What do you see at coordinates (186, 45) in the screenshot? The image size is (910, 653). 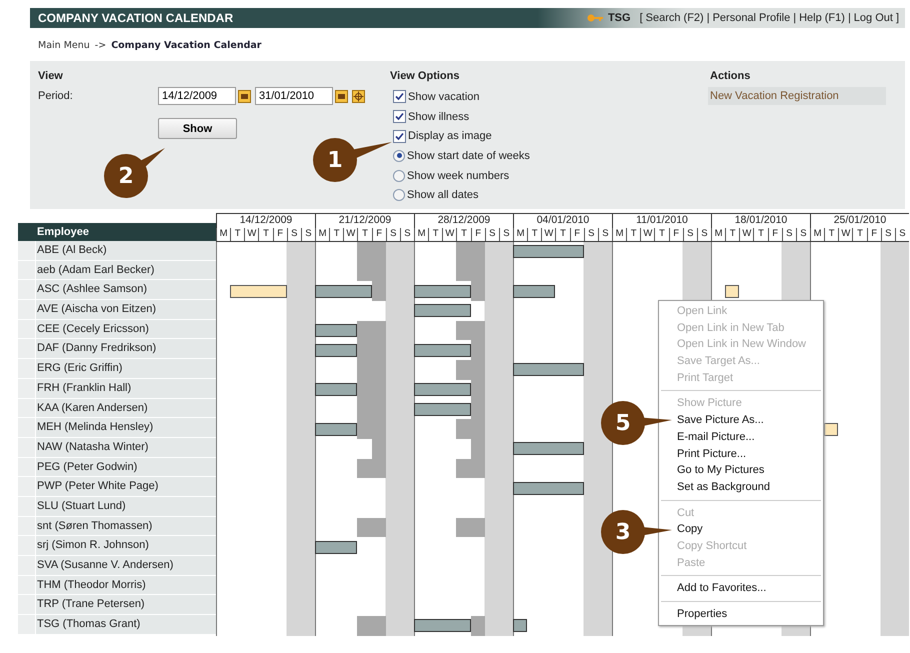 I see `breadcrumb-current: Company Vacation Calendar` at bounding box center [186, 45].